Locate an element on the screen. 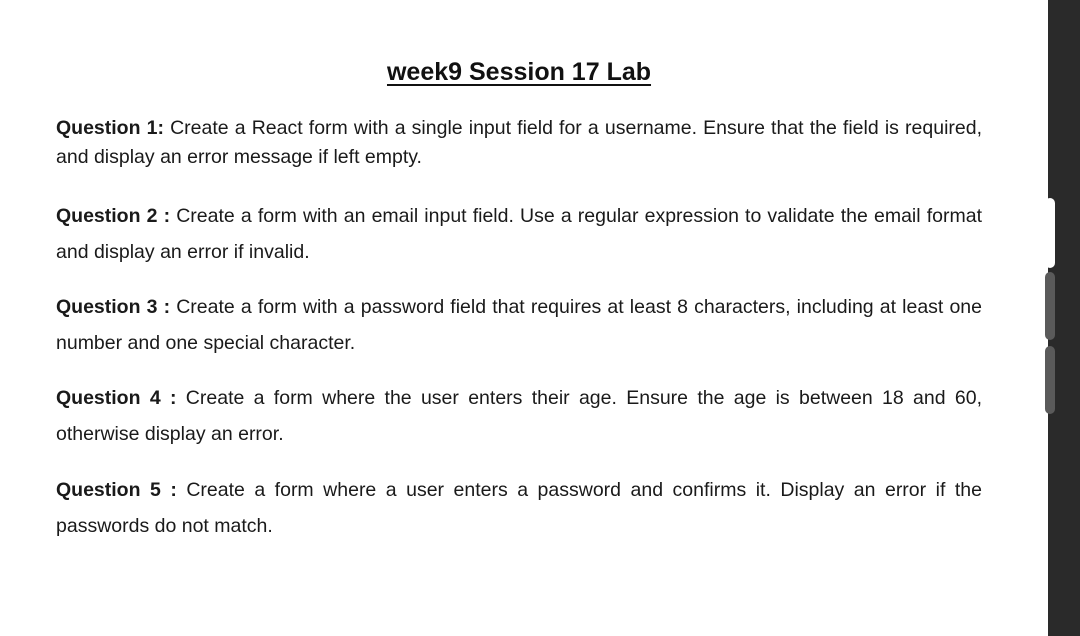  question-2-label: Question 2 : is located at coordinates (113, 216).